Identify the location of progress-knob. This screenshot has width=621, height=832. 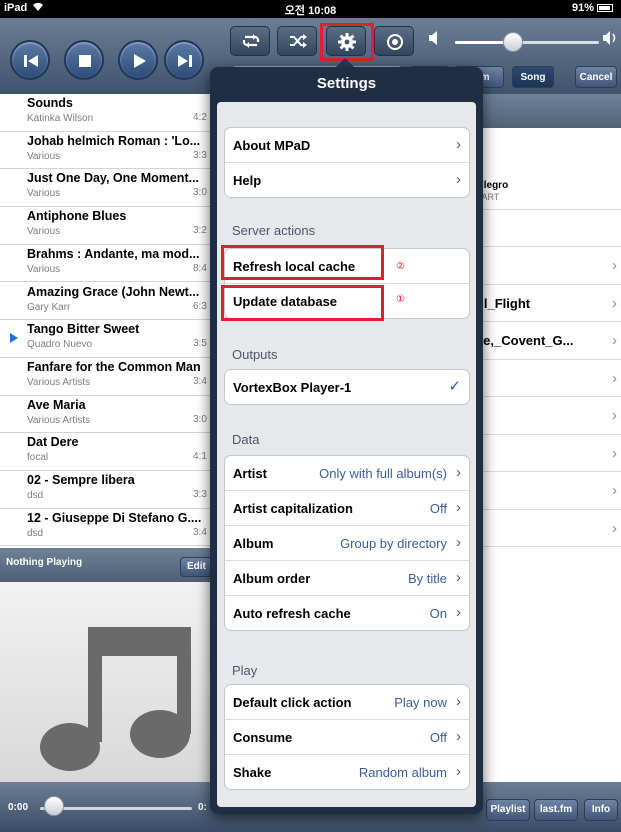
(54, 806).